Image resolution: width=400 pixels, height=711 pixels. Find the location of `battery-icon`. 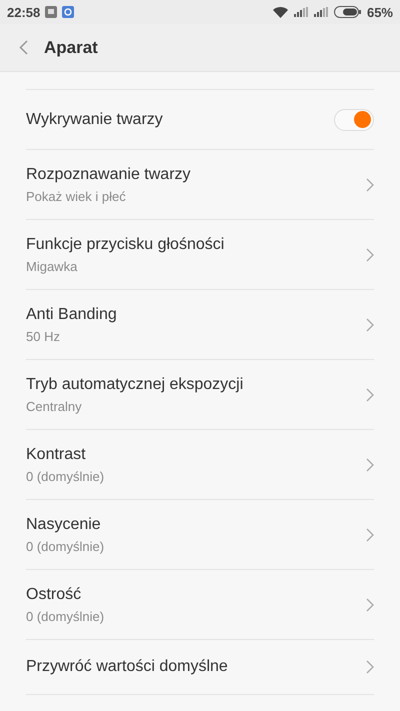

battery-icon is located at coordinates (347, 12).